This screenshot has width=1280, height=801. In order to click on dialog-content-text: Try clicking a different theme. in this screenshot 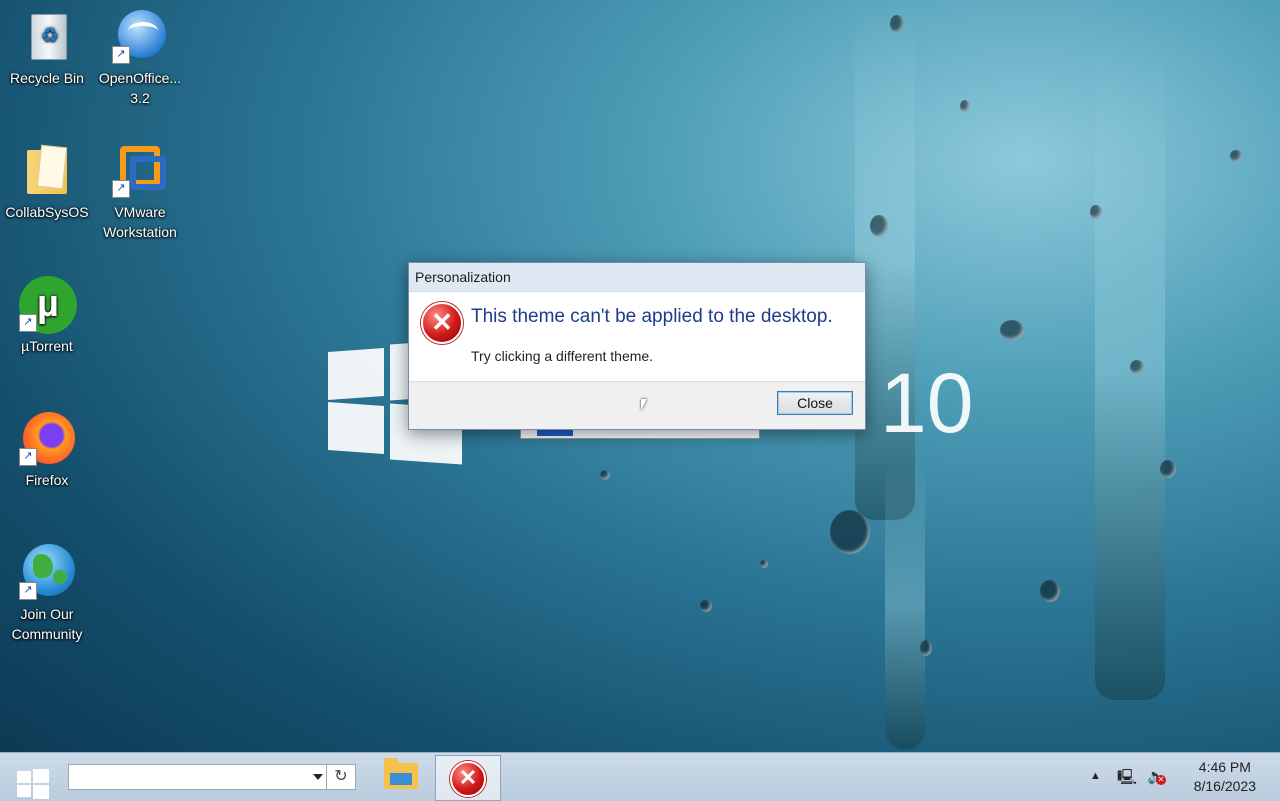, I will do `click(562, 356)`.